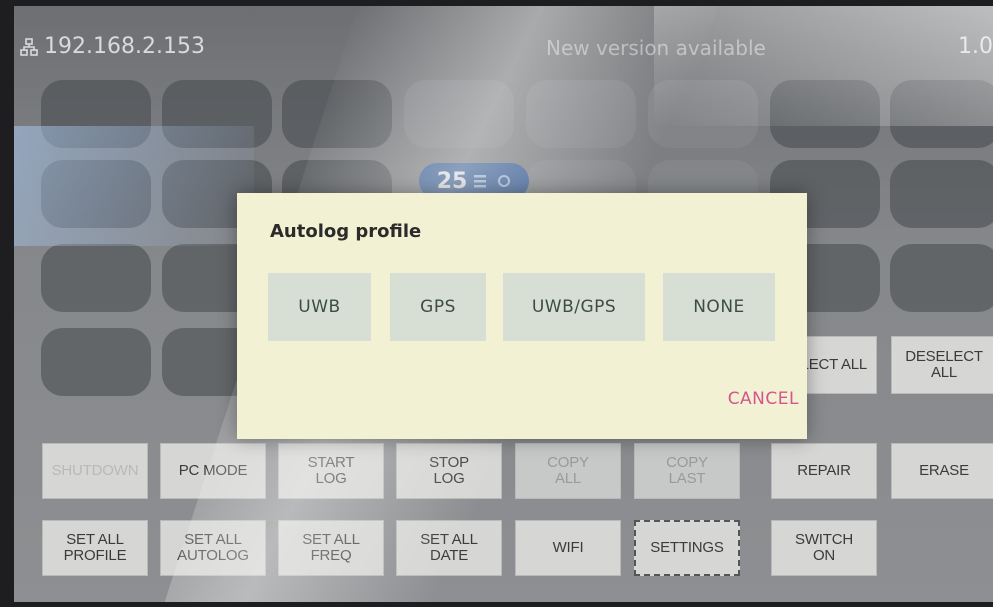 The height and width of the screenshot is (607, 993). Describe the element at coordinates (449, 548) in the screenshot. I see `set-all-date-button: SET ALL DATE` at that location.